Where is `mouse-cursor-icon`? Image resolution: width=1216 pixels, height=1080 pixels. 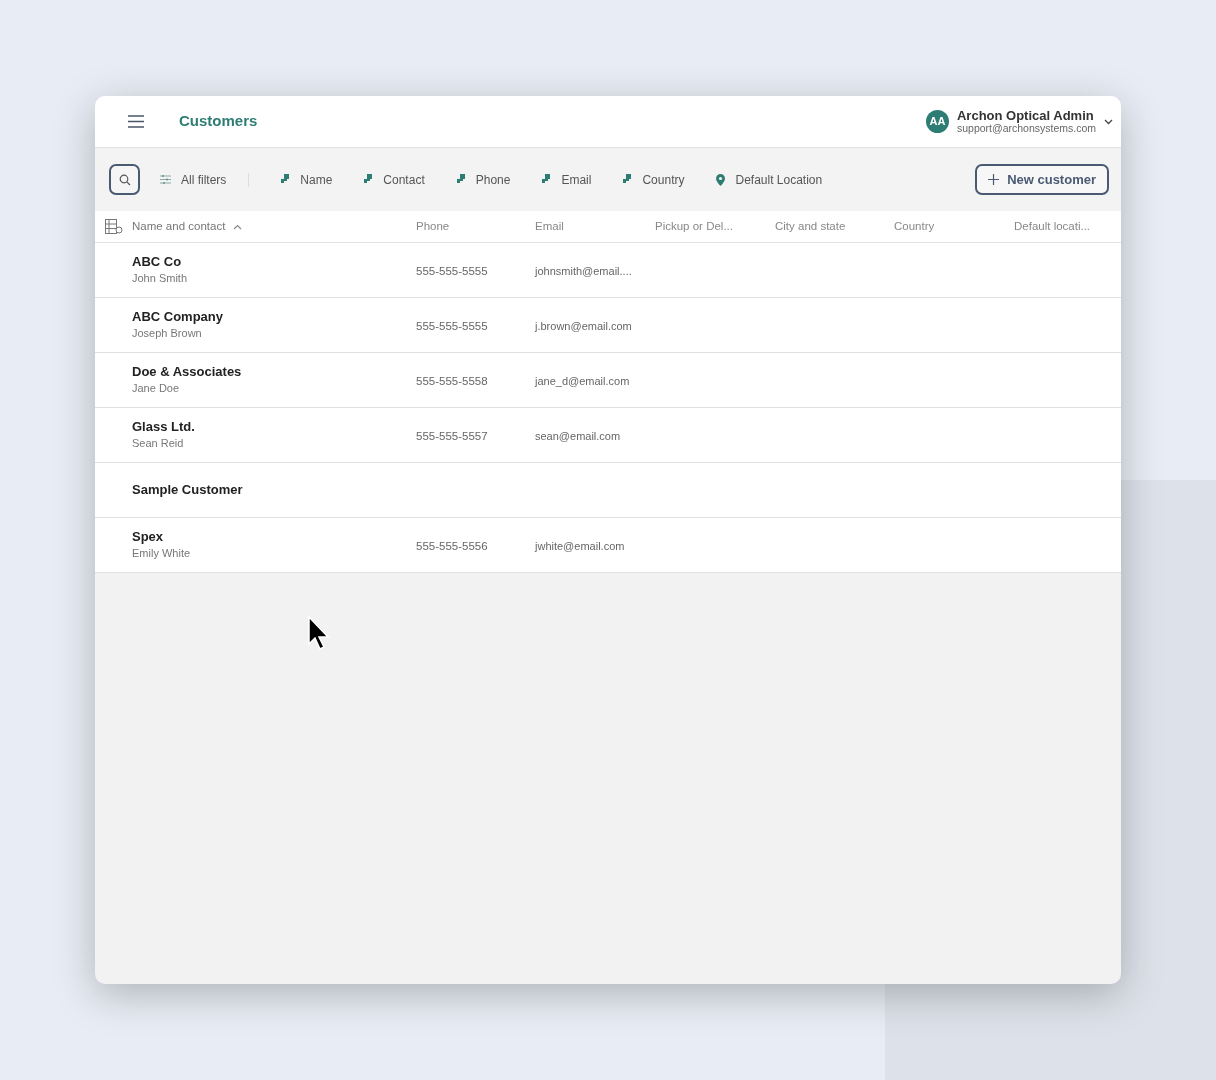 mouse-cursor-icon is located at coordinates (319, 634).